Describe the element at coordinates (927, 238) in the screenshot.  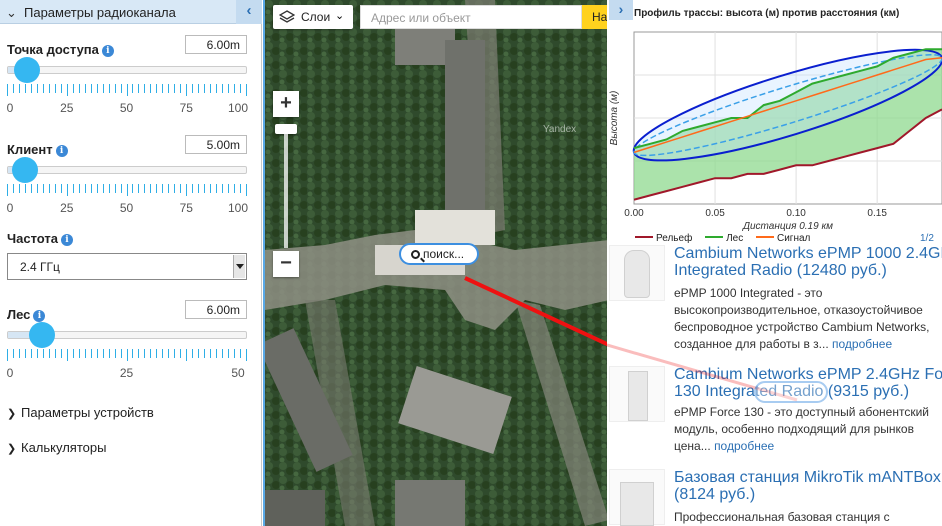
I see `legend-pager: 1/2` at that location.